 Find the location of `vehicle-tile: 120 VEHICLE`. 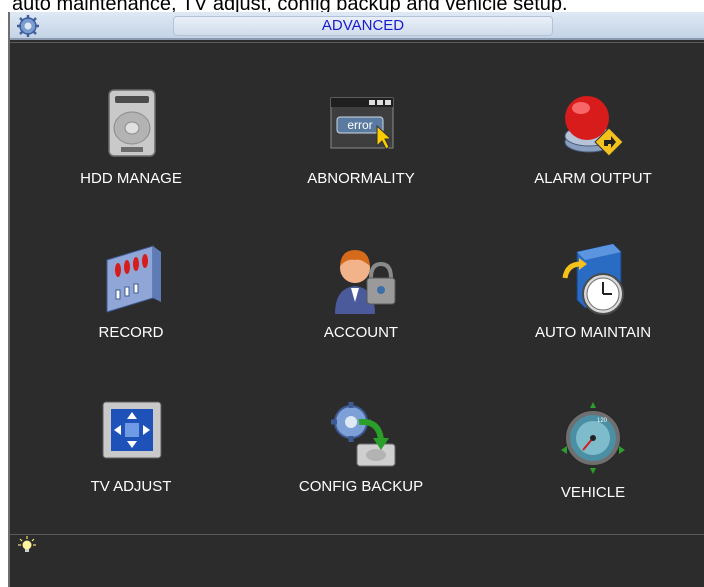

vehicle-tile: 120 VEHICLE is located at coordinates (593, 449).